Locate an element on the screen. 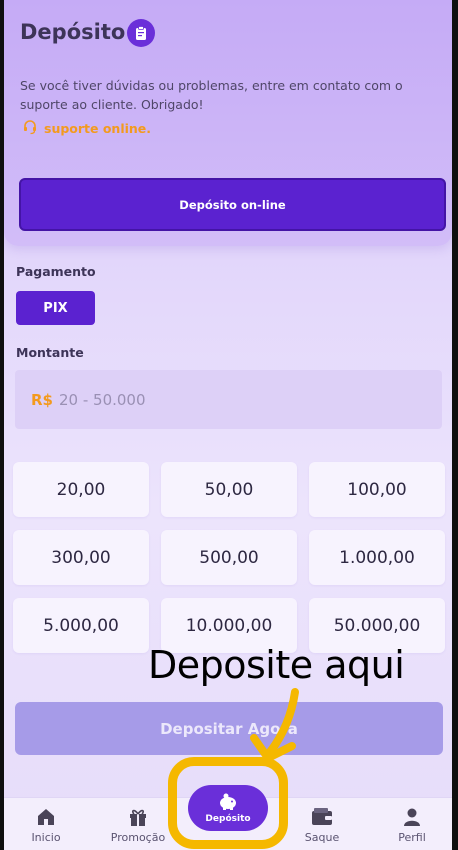 The width and height of the screenshot is (458, 850). preset-amount-button: 1.000,00 is located at coordinates (377, 557).